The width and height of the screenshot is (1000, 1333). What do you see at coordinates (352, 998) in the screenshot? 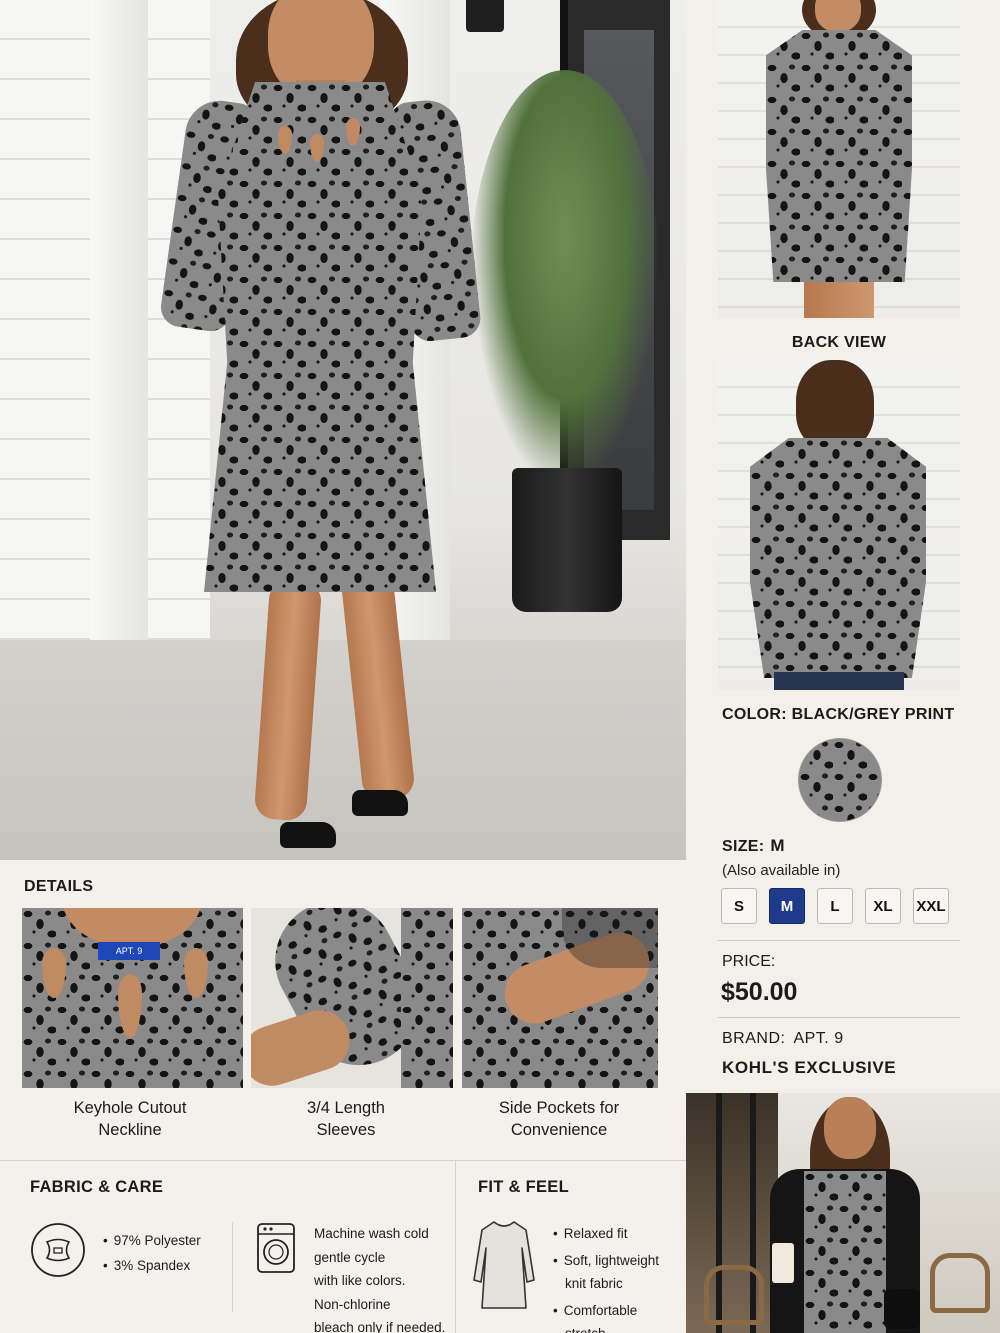
I see `detail-image-sleeve` at bounding box center [352, 998].